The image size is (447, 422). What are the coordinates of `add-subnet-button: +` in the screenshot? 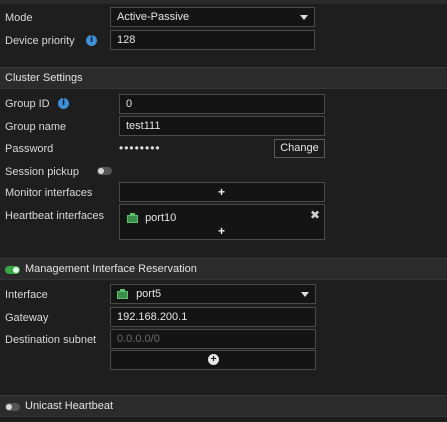 It's located at (213, 360).